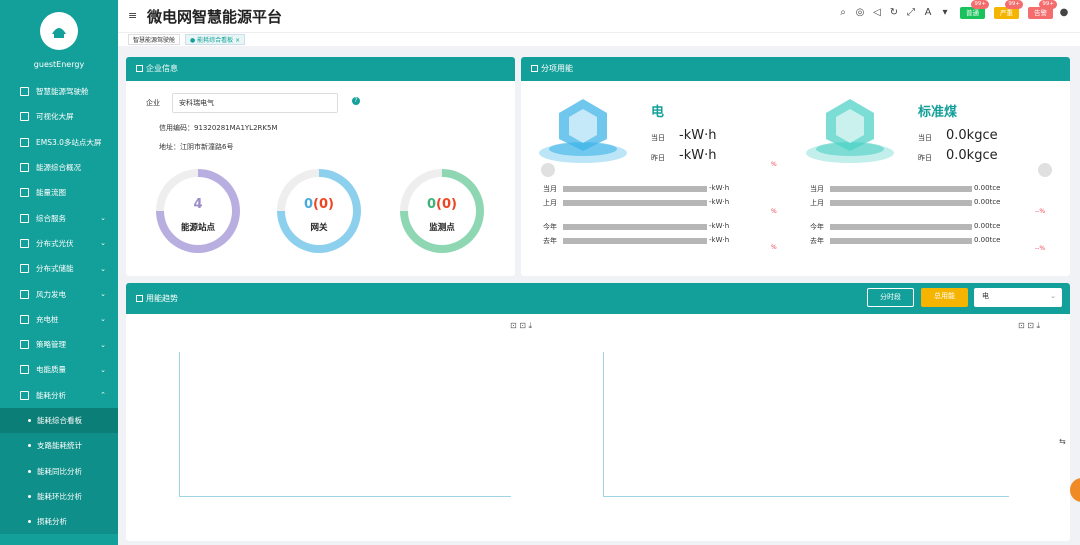  Describe the element at coordinates (843, 13) in the screenshot. I see `search-icon: ⌕` at that location.